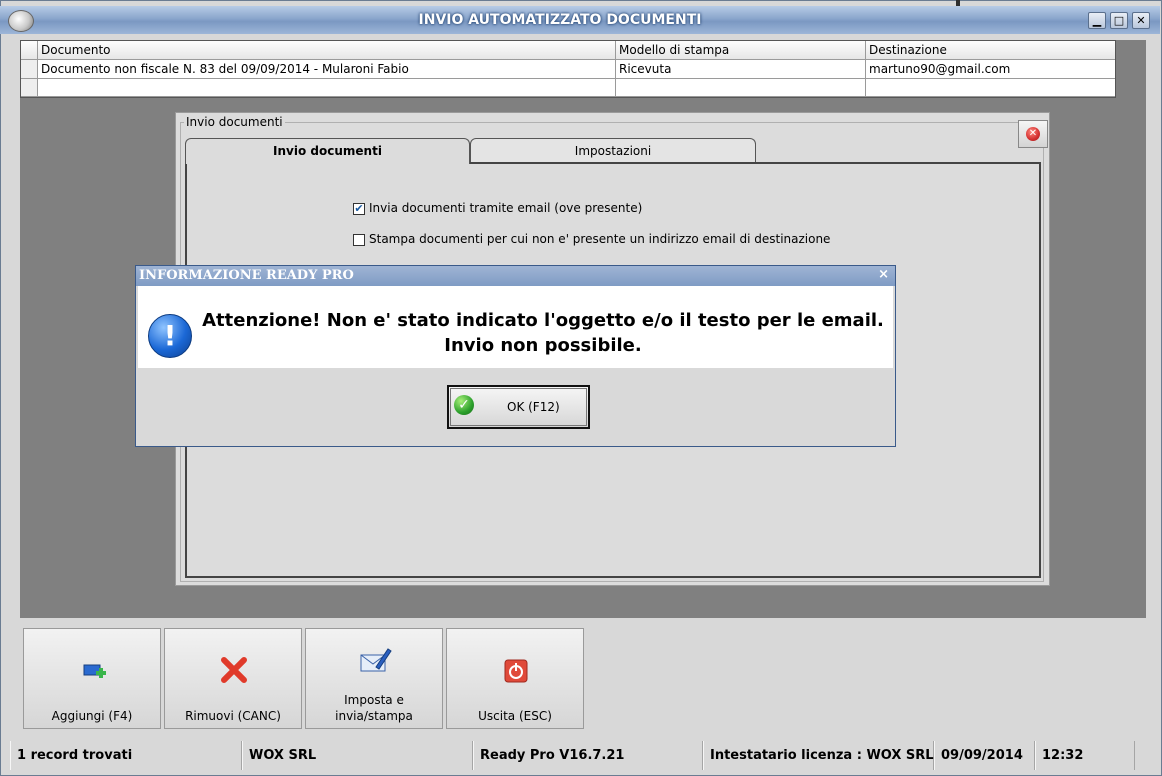  I want to click on column-header-destinazione: Destinazione, so click(990, 50).